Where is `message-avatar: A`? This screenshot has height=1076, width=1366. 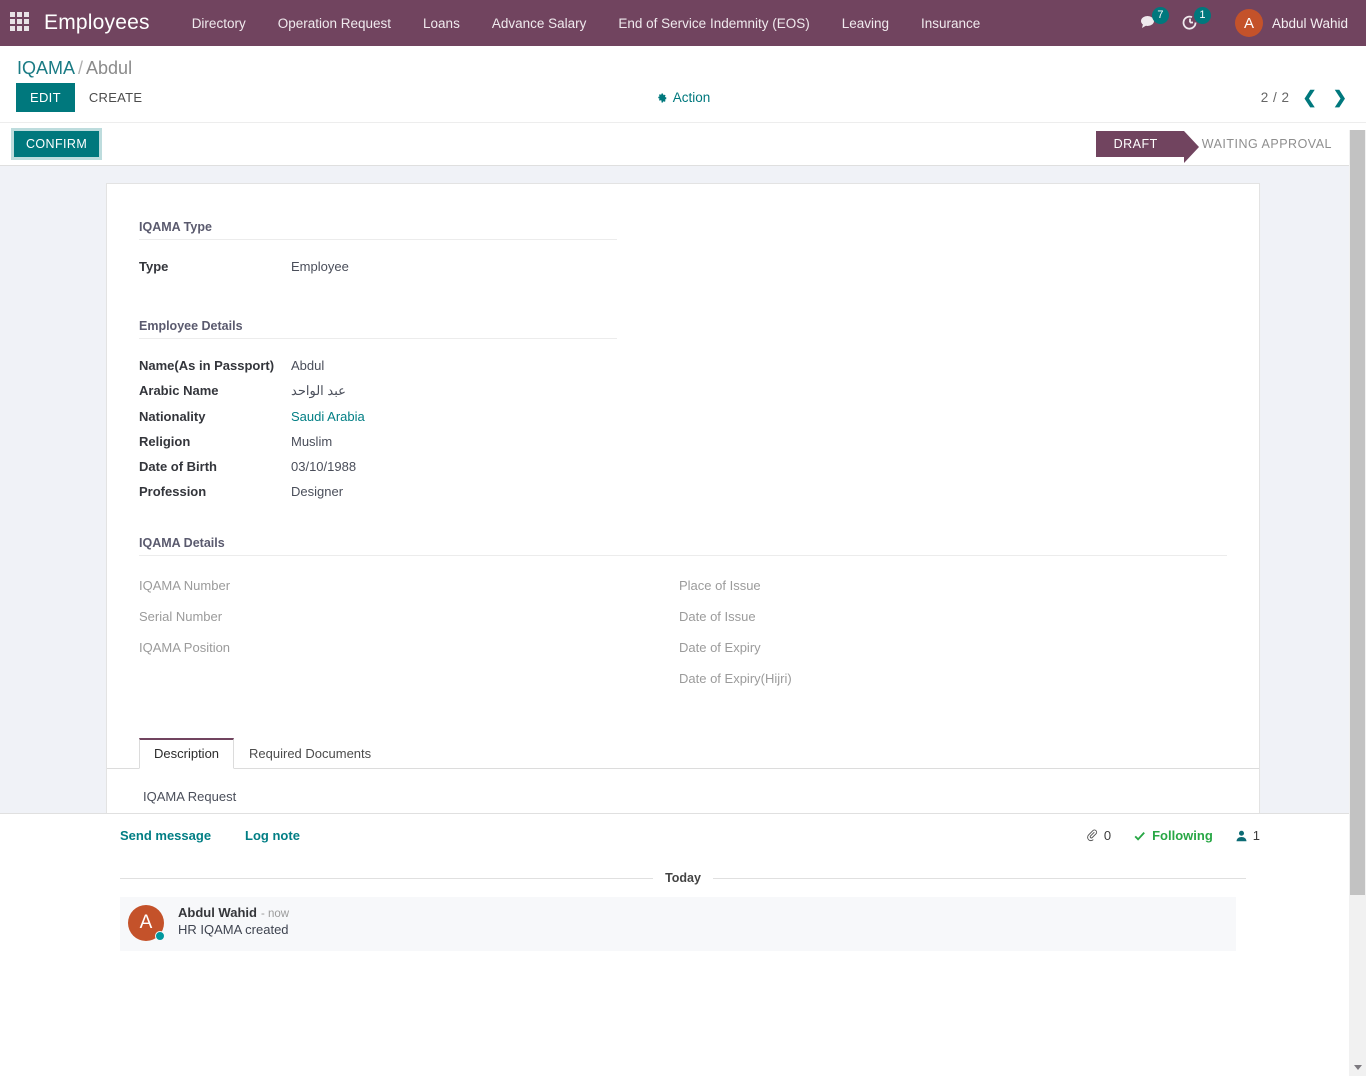 message-avatar: A is located at coordinates (146, 923).